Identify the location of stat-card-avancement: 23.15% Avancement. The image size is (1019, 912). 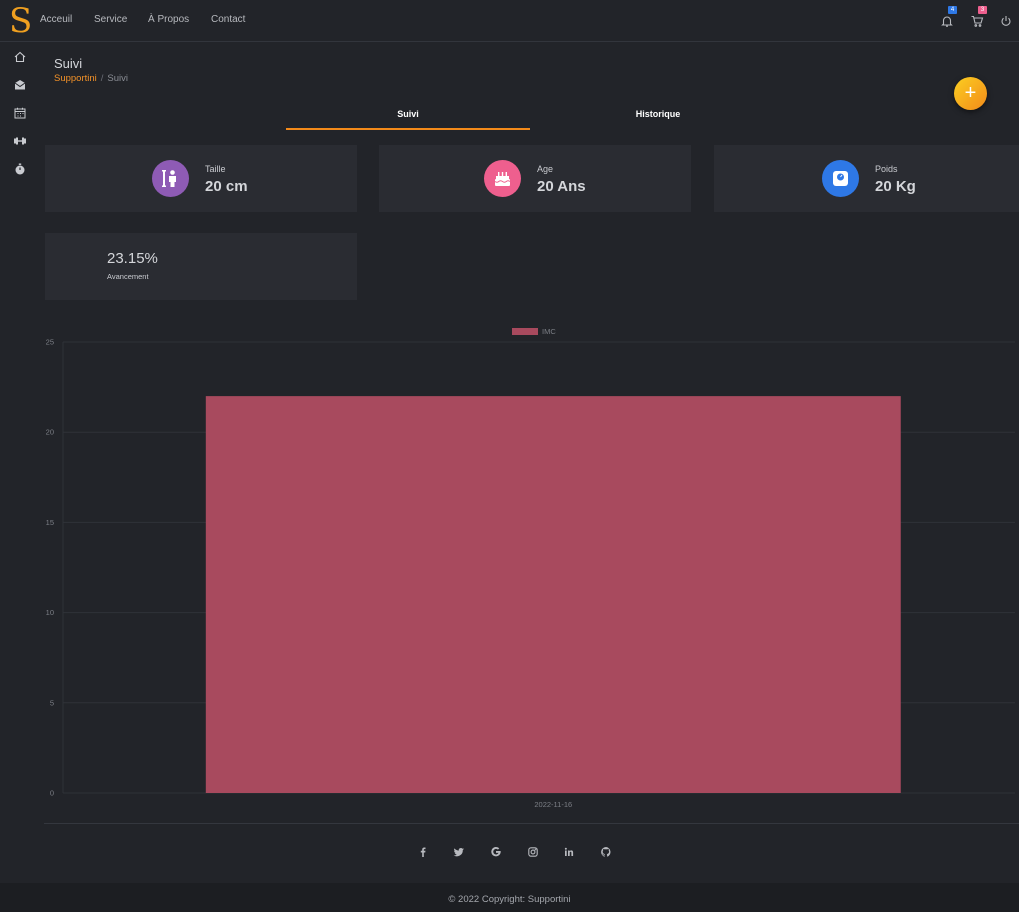
(201, 266).